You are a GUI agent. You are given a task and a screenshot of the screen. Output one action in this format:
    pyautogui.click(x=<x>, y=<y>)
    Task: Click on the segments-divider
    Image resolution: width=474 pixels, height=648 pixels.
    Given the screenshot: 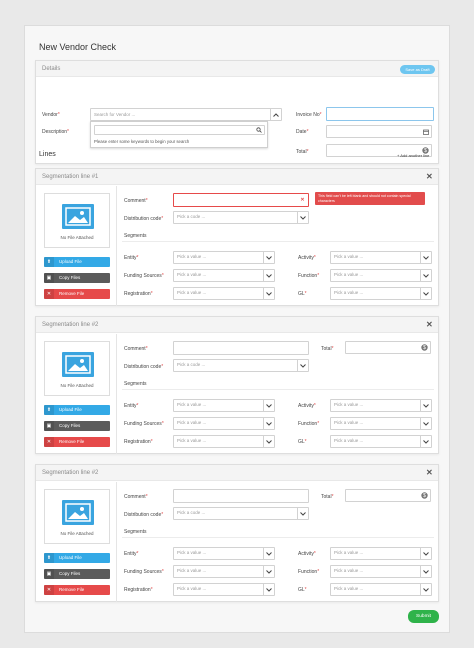 What is the action you would take?
    pyautogui.click(x=278, y=537)
    